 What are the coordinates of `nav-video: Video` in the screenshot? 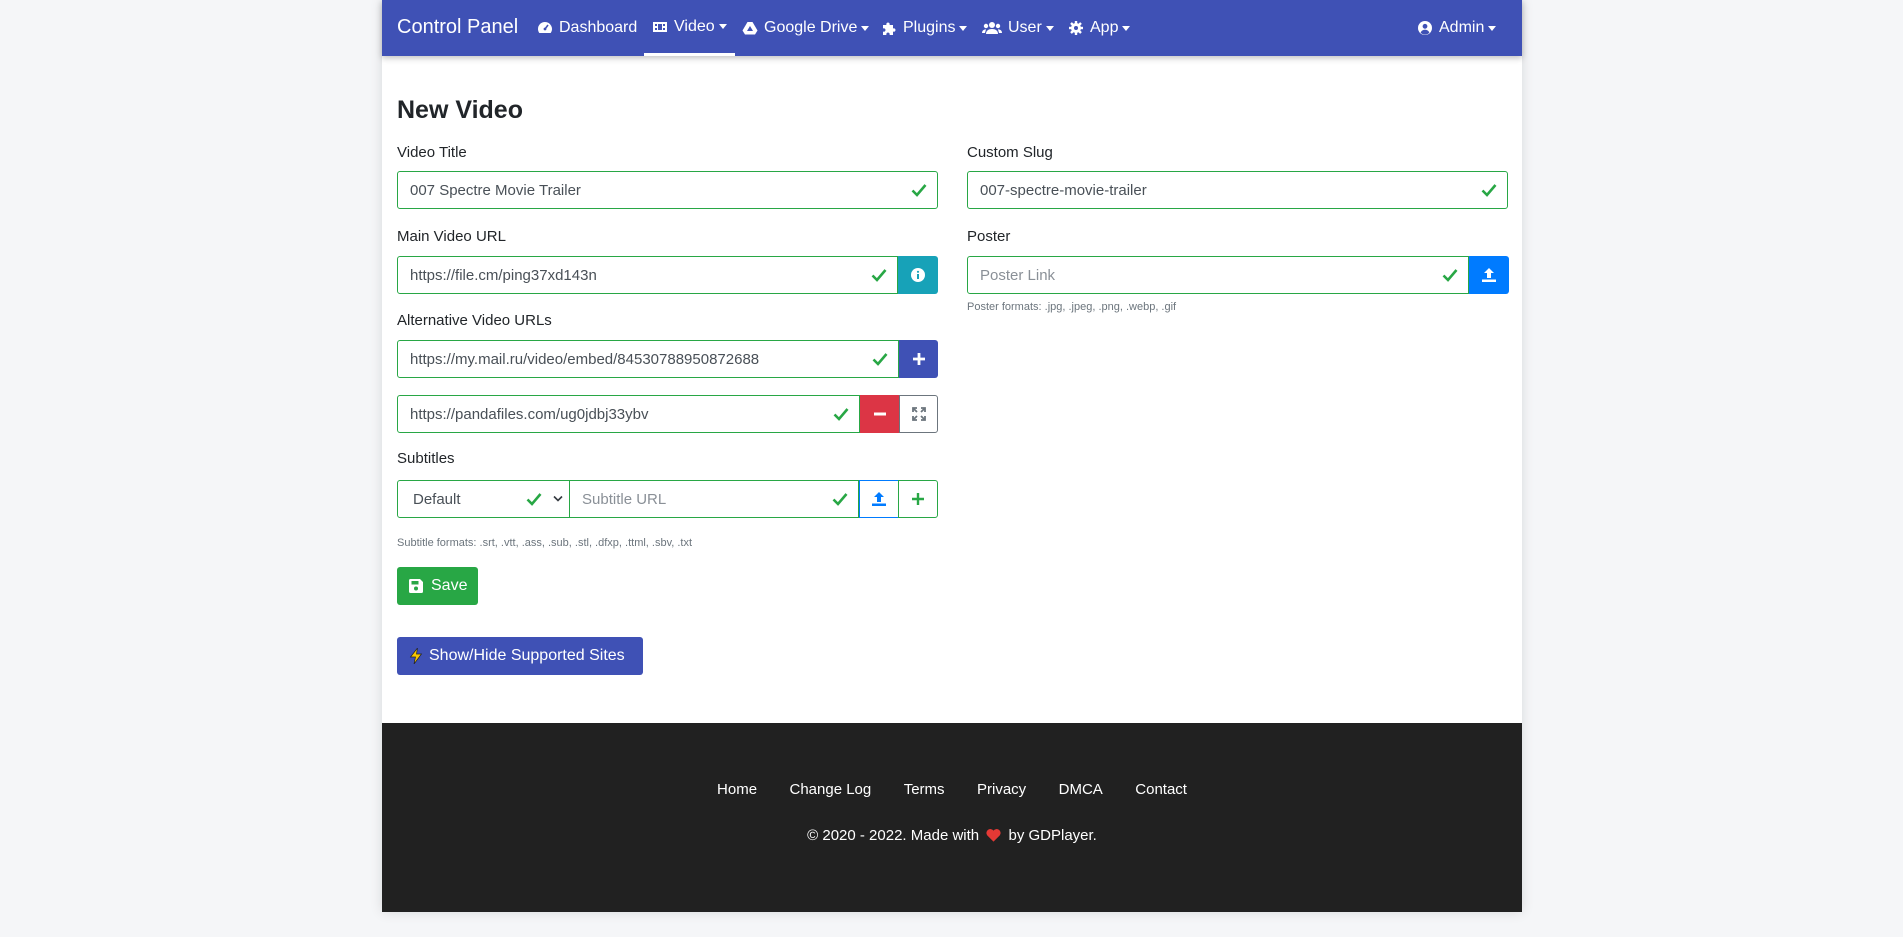 It's located at (689, 28).